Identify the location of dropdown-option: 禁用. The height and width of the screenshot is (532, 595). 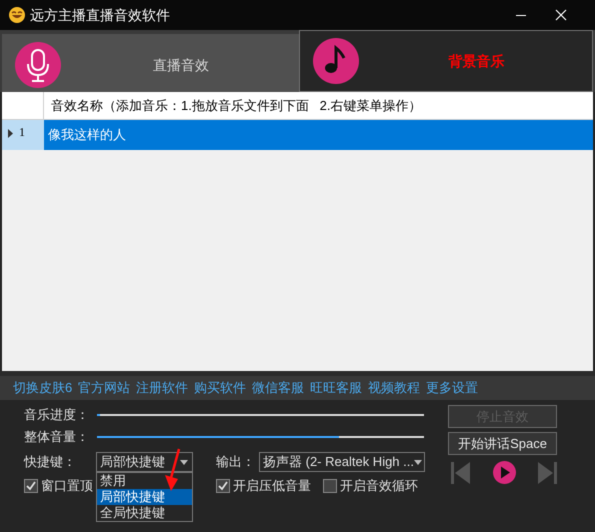
(144, 481).